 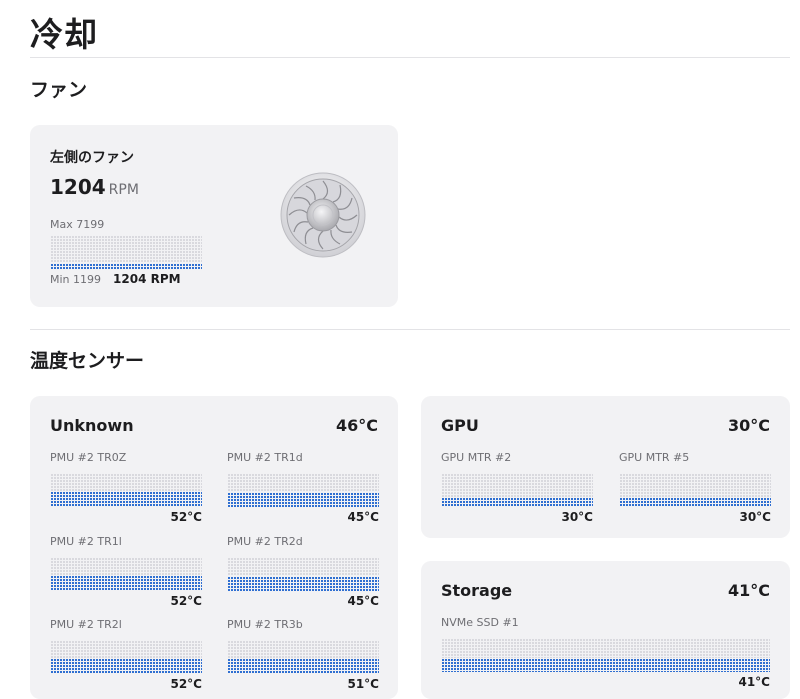 What do you see at coordinates (265, 457) in the screenshot?
I see `sensor-label: PMU #2 TR1d` at bounding box center [265, 457].